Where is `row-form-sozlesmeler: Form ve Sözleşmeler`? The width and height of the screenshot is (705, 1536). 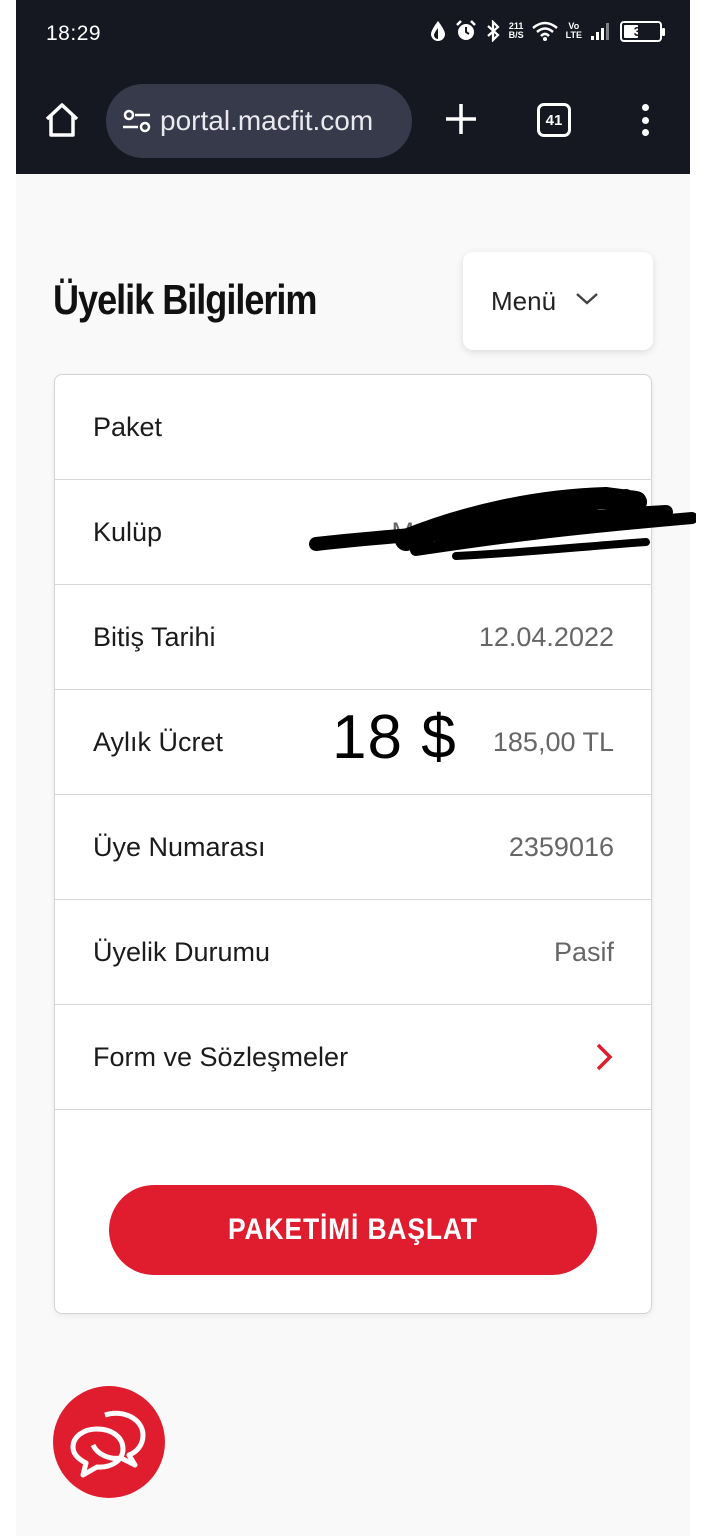 row-form-sozlesmeler: Form ve Sözleşmeler is located at coordinates (353, 1057).